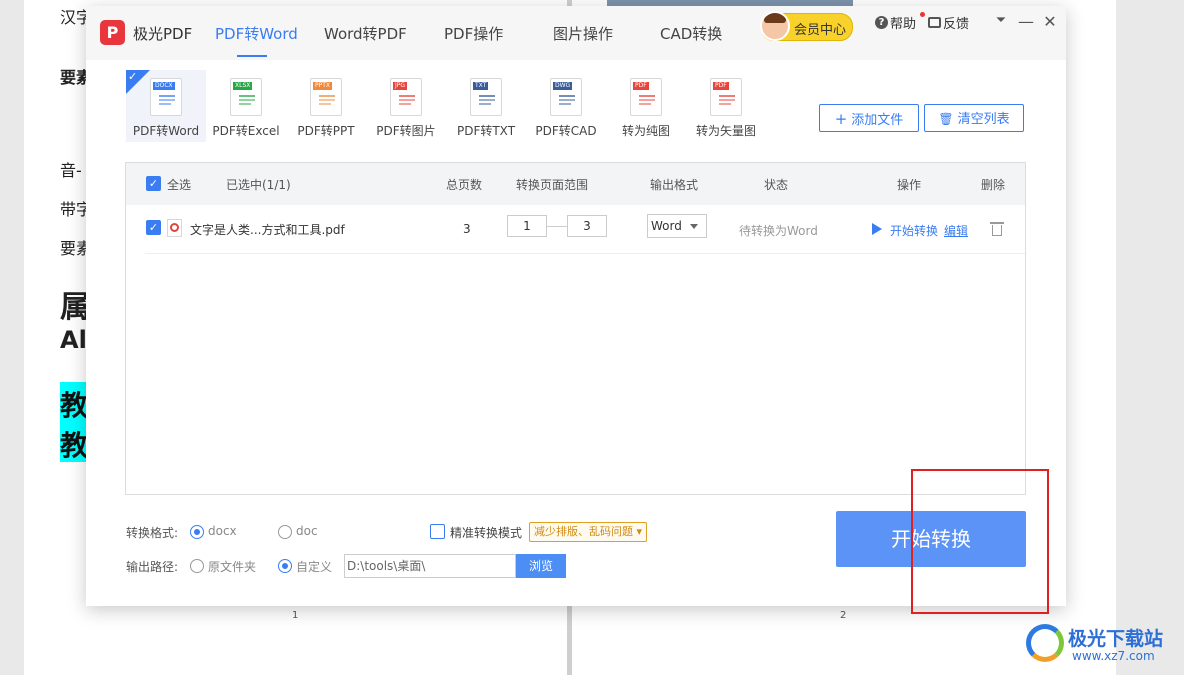 This screenshot has height=675, width=1184. Describe the element at coordinates (566, 106) in the screenshot. I see `tool-pdf转cad: DWG PDF转CAD` at that location.